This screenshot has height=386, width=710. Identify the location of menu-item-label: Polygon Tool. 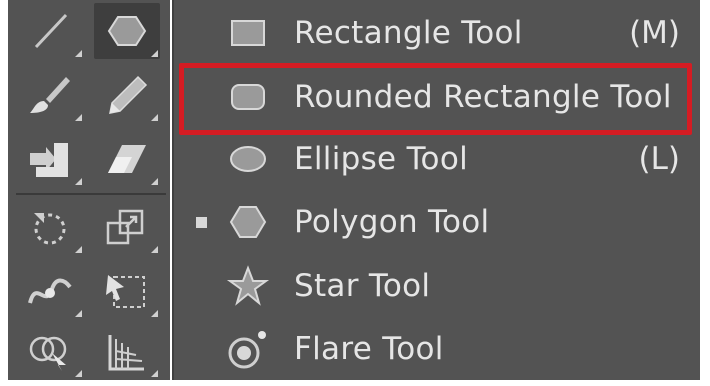
(392, 222).